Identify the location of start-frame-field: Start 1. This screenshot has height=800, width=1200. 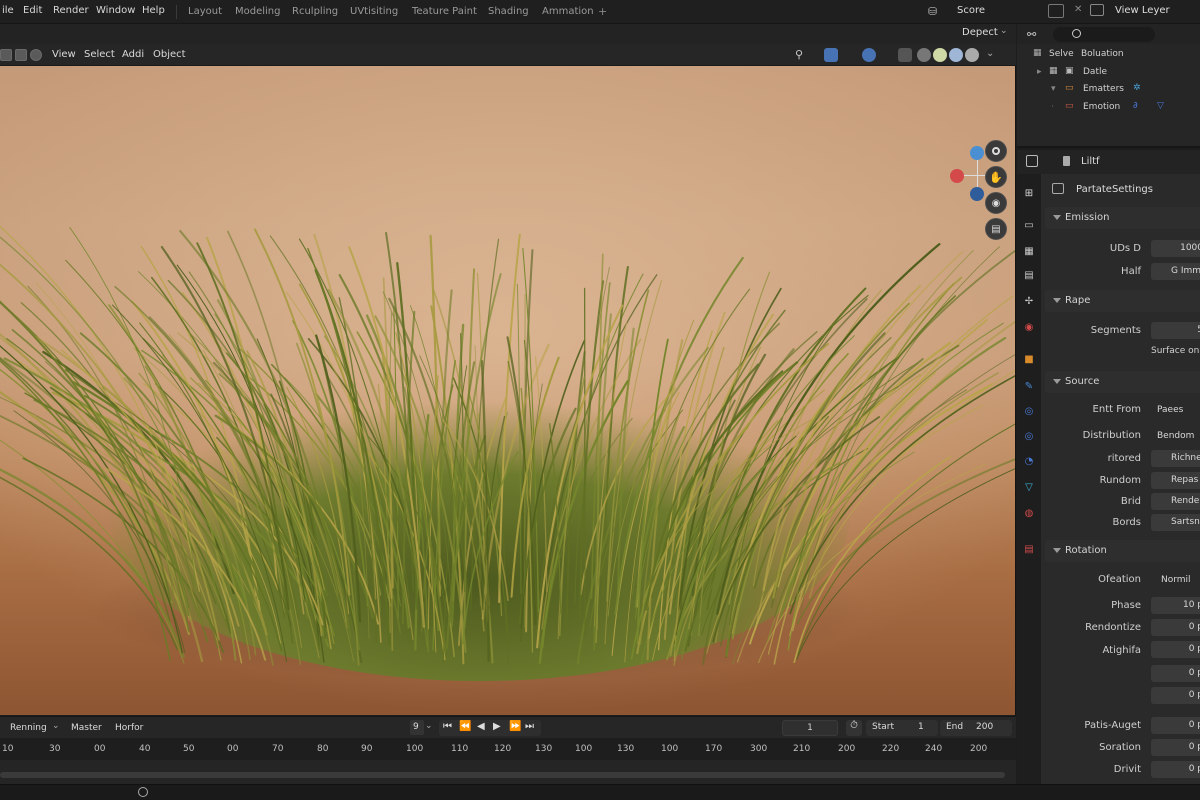
(902, 728).